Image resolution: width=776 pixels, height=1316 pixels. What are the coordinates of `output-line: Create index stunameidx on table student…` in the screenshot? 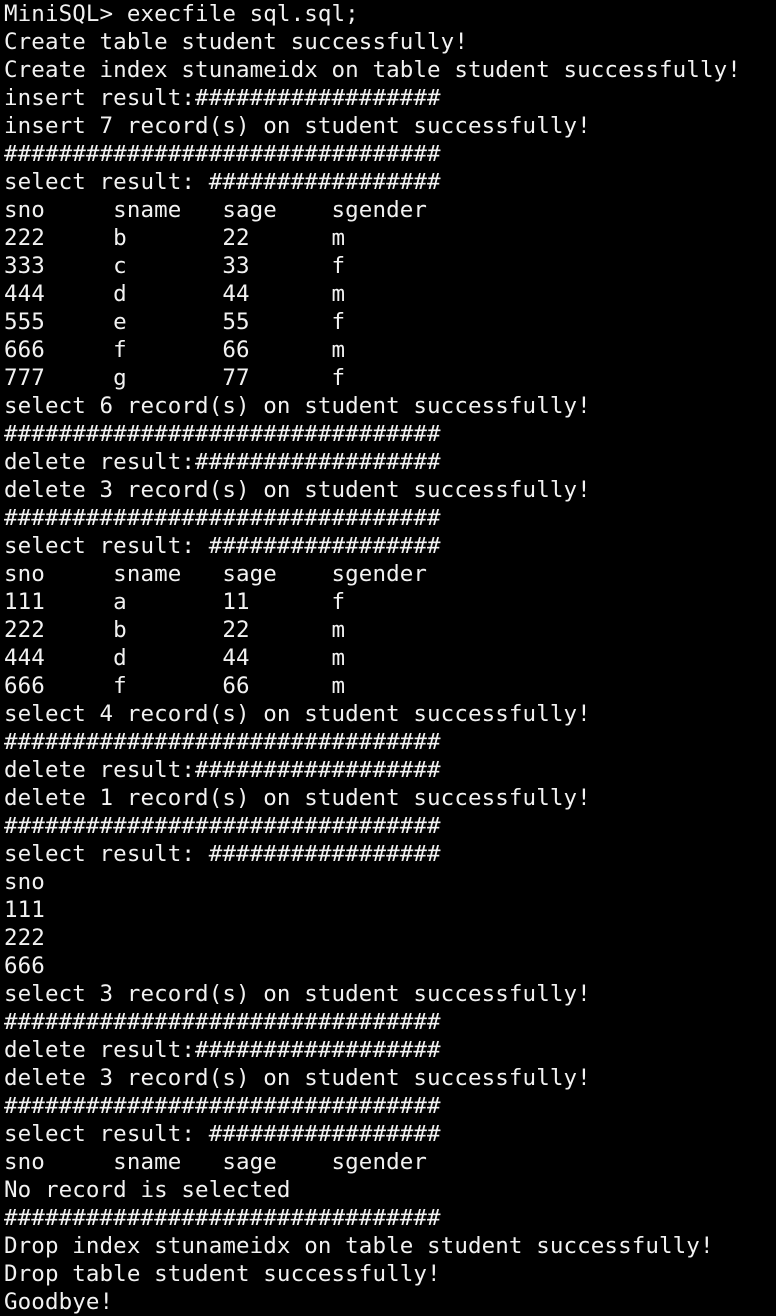 It's located at (372, 70).